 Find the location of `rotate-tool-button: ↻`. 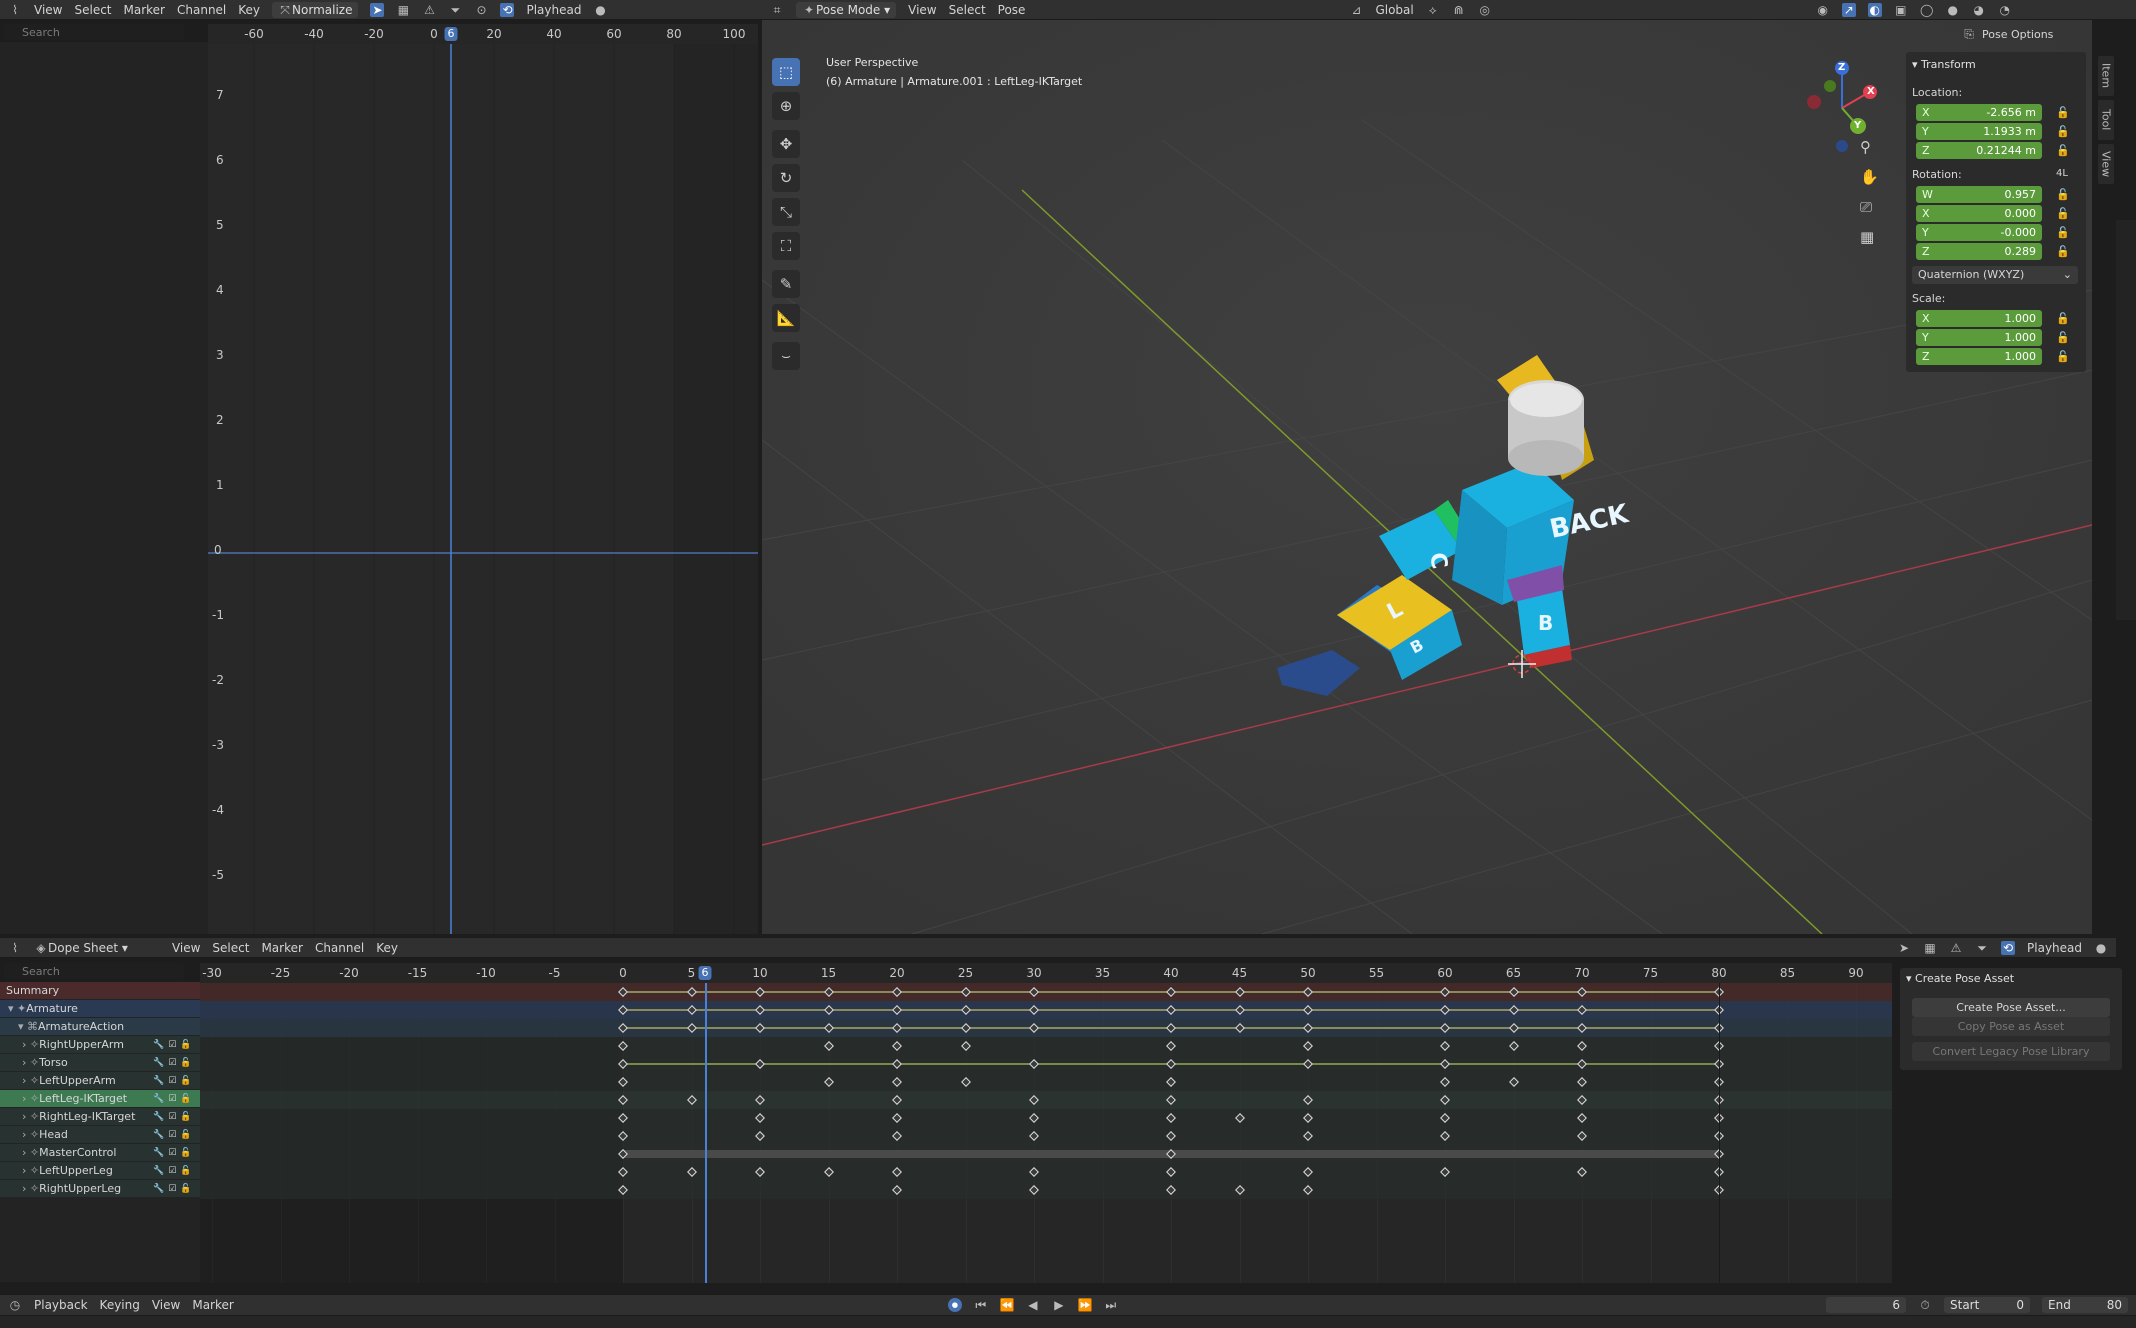

rotate-tool-button: ↻ is located at coordinates (786, 178).